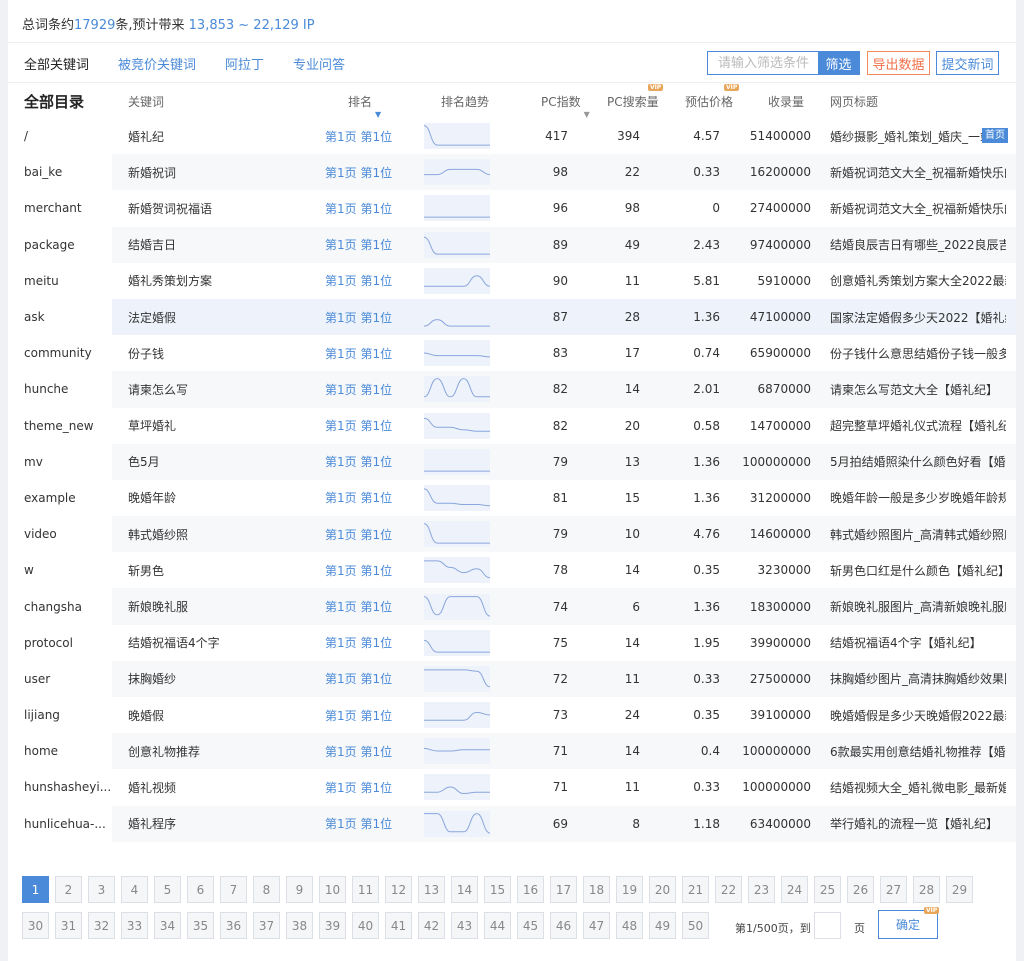 This screenshot has width=1024, height=961. I want to click on page-button: 39, so click(332, 925).